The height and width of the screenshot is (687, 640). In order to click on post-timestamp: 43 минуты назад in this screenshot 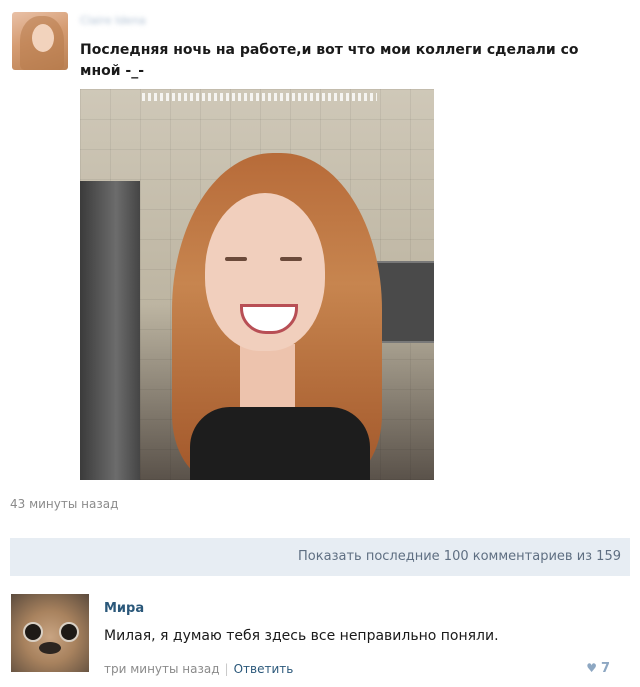, I will do `click(64, 504)`.